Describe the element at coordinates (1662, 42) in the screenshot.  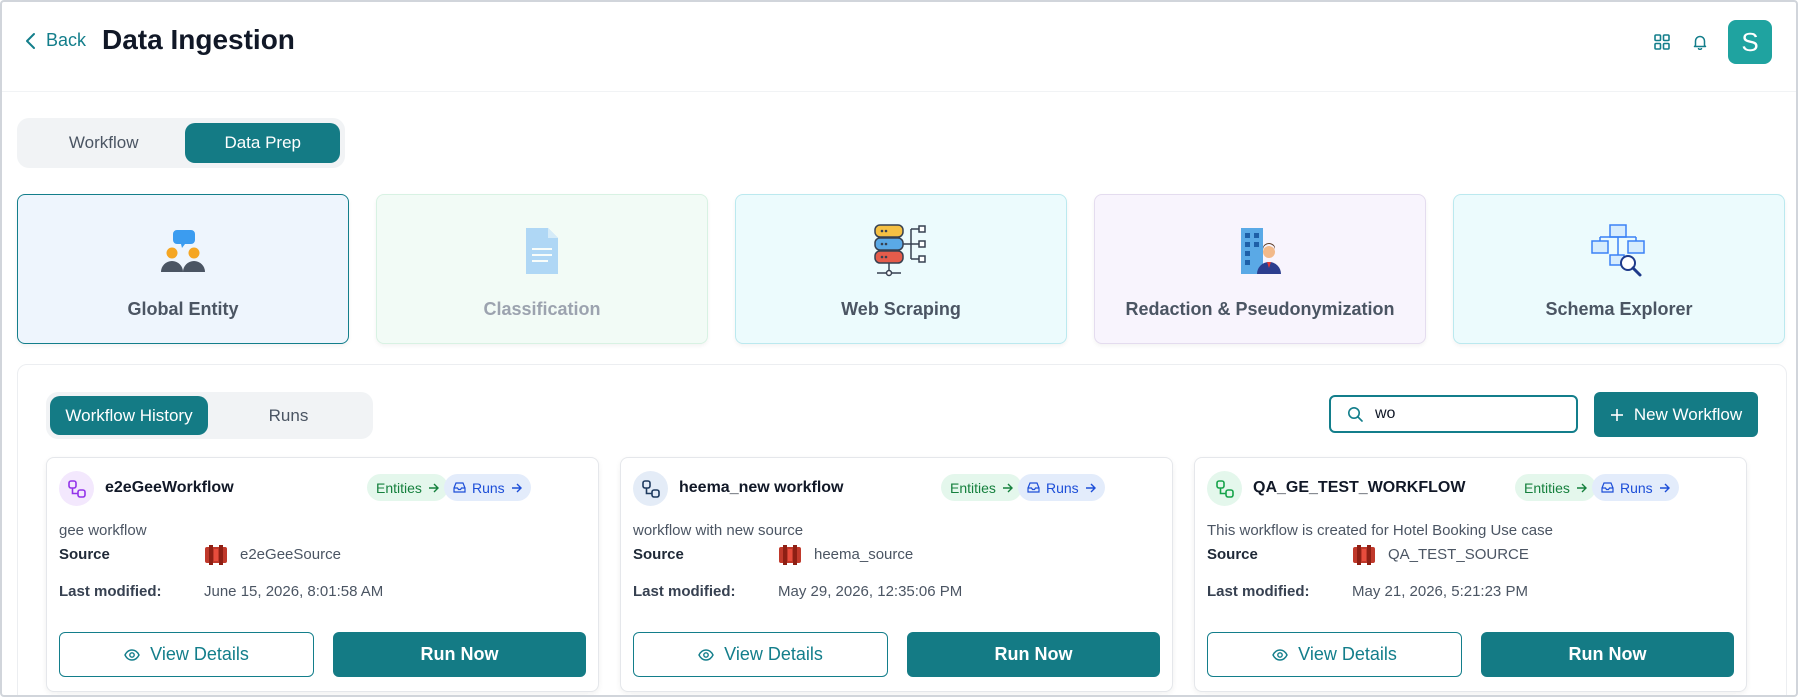
I see `apps-grid-icon` at that location.